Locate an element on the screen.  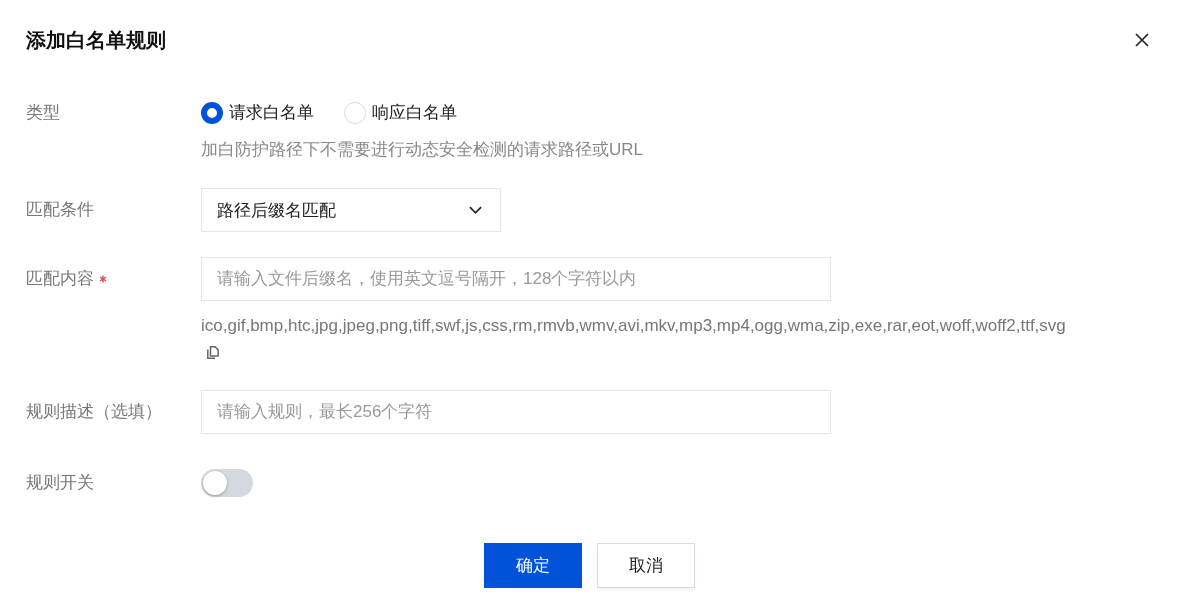
field-label: 规则开关 is located at coordinates (60, 483).